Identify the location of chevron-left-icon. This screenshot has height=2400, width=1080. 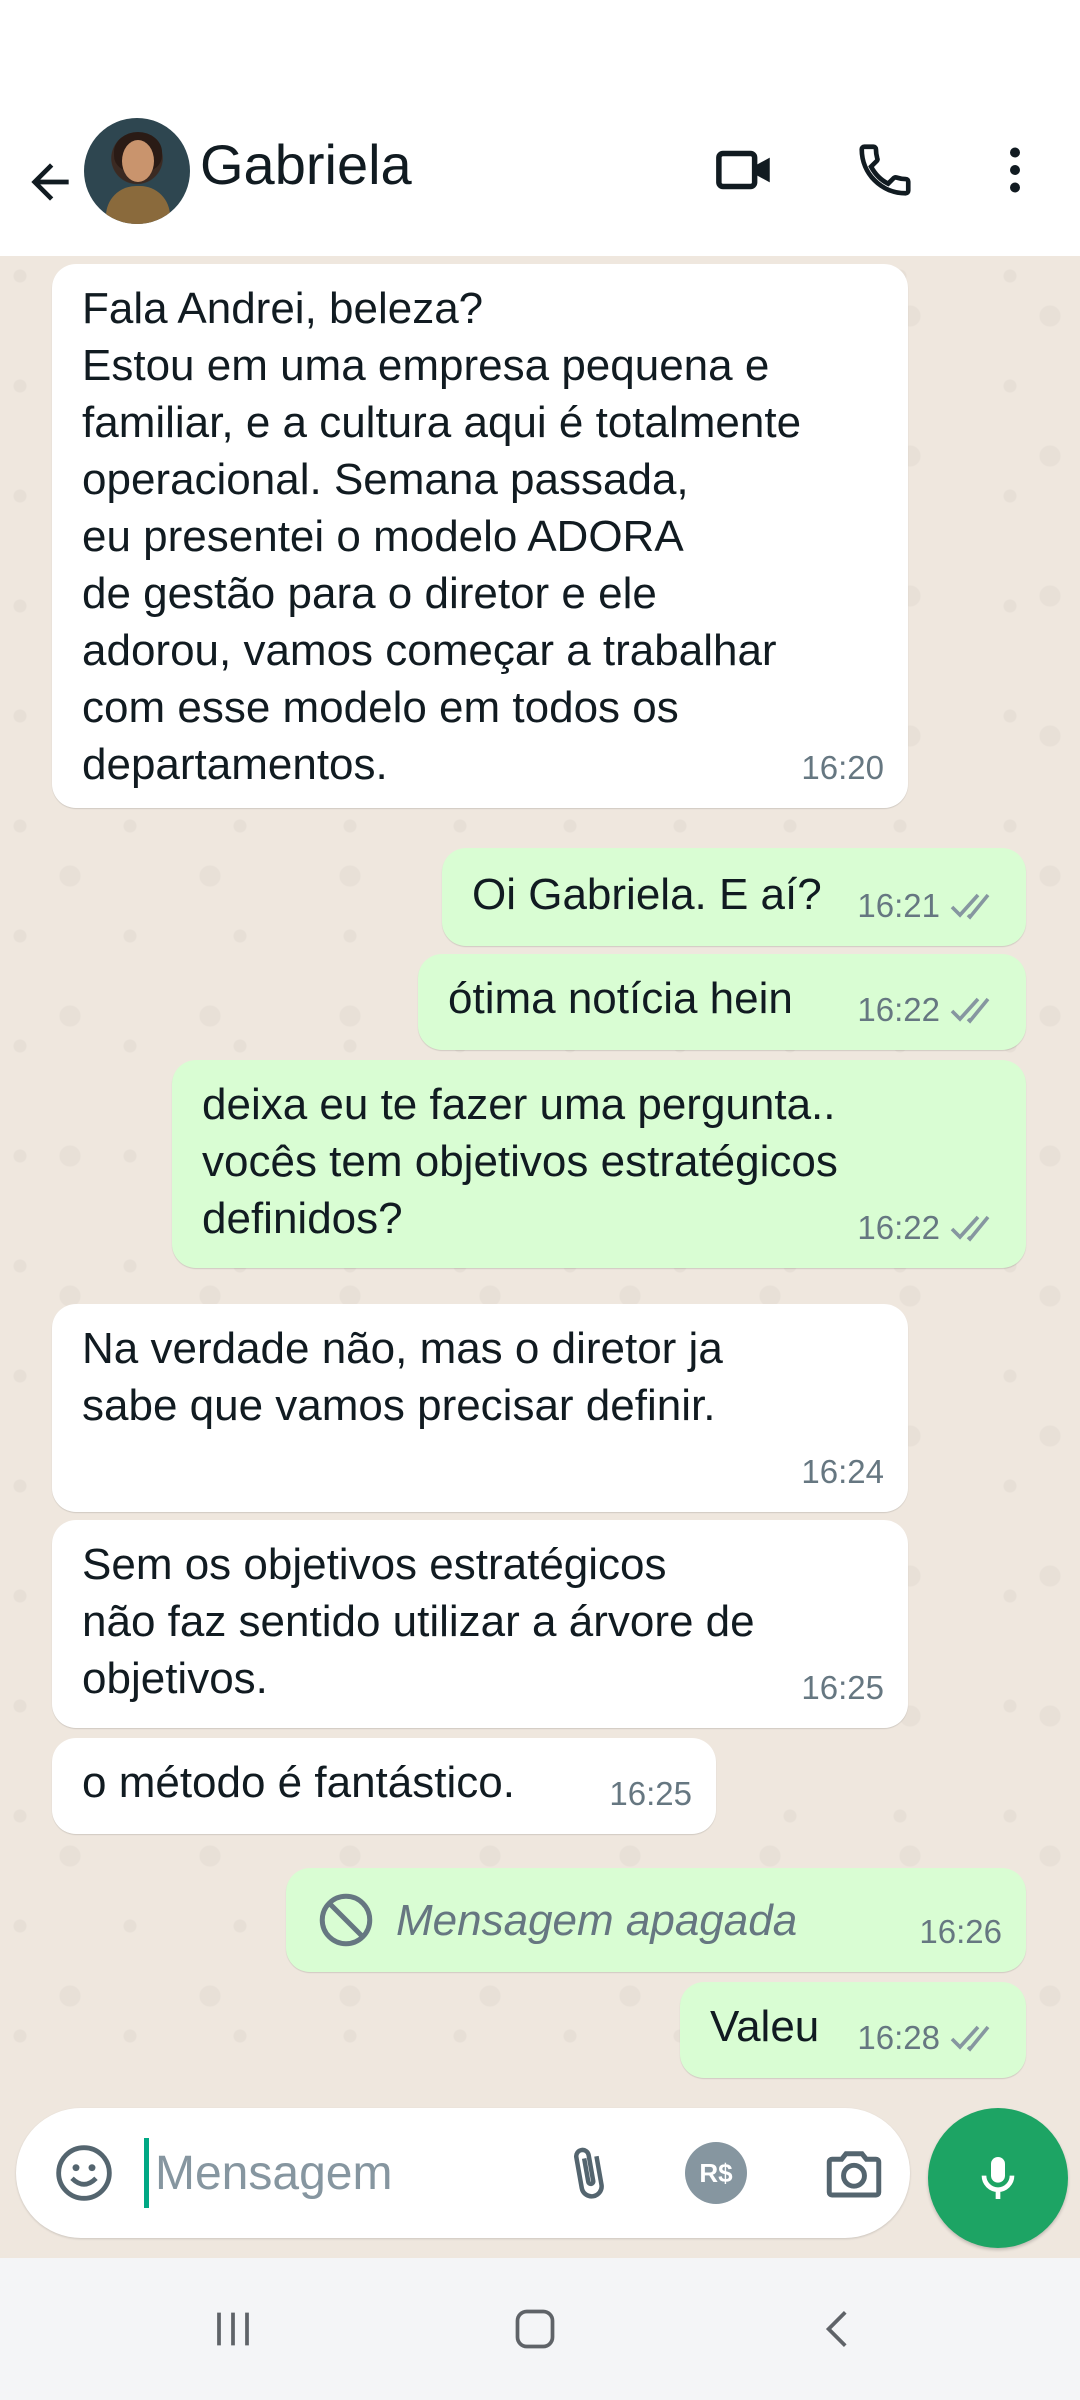
(836, 2329).